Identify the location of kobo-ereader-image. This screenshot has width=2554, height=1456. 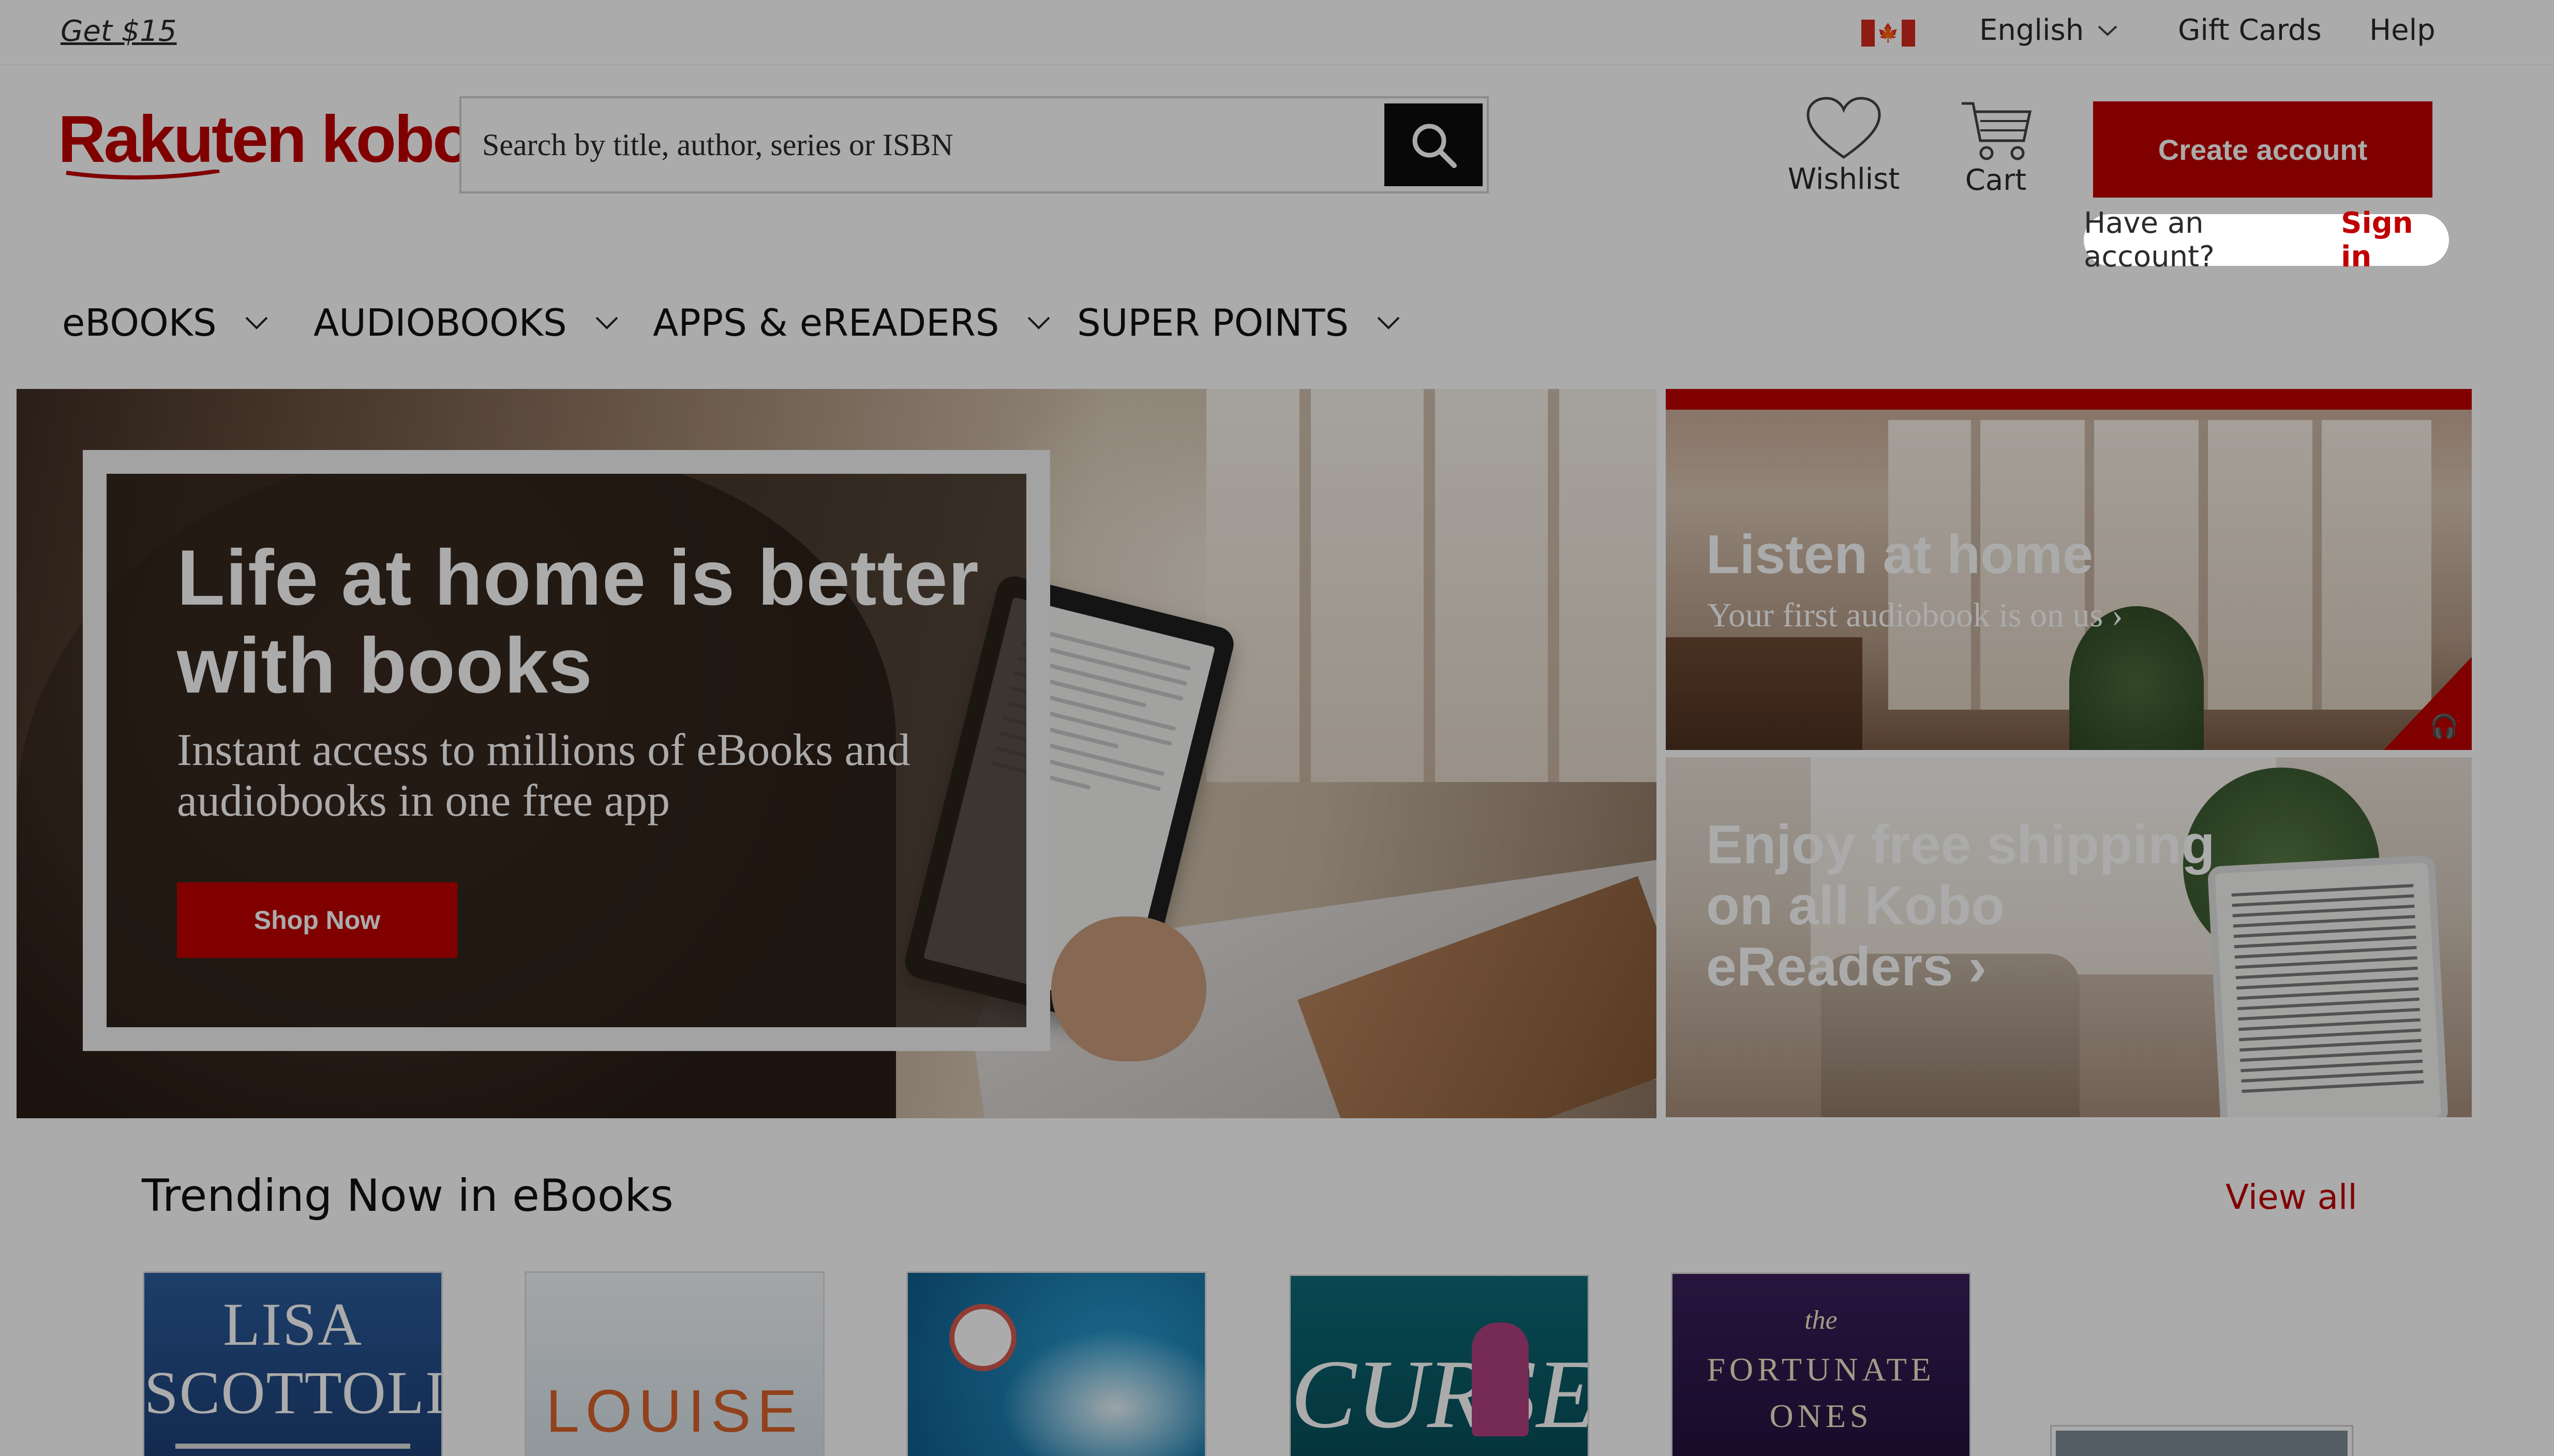
(2328, 985).